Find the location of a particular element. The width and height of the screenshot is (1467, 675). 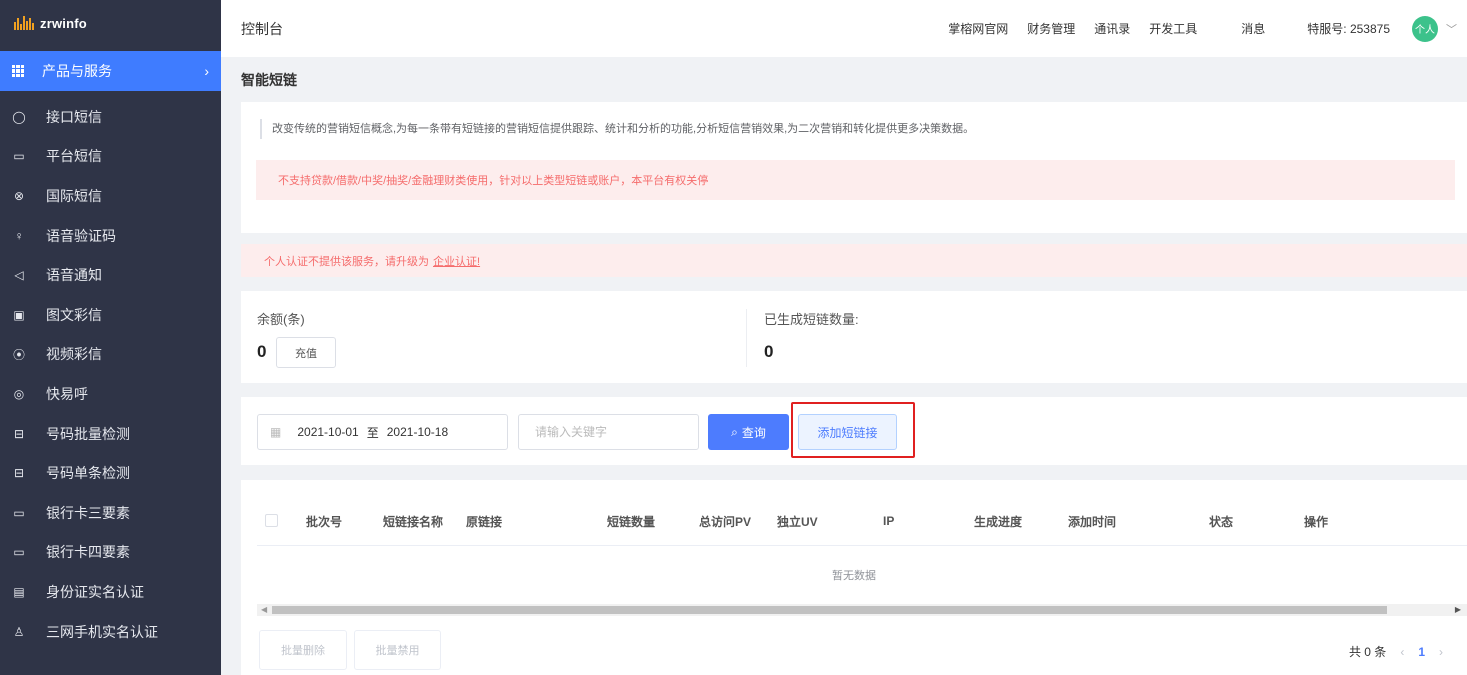

column-header: 短链接名称 is located at coordinates (413, 521).